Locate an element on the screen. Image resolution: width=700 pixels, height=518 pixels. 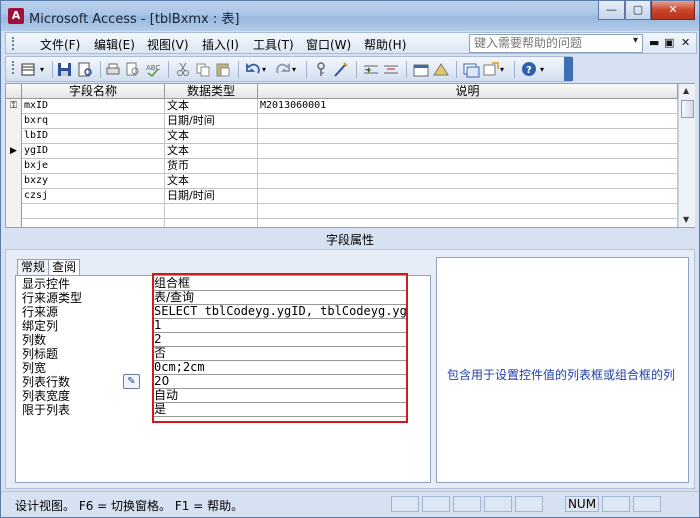
help-icon: ? is located at coordinates (529, 69).